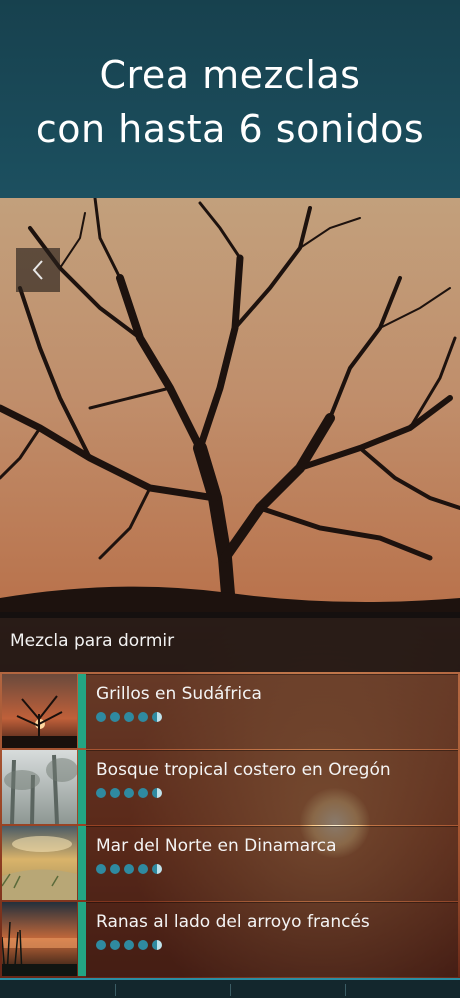  I want to click on headline-line-1: Crea mezclas, so click(230, 75).